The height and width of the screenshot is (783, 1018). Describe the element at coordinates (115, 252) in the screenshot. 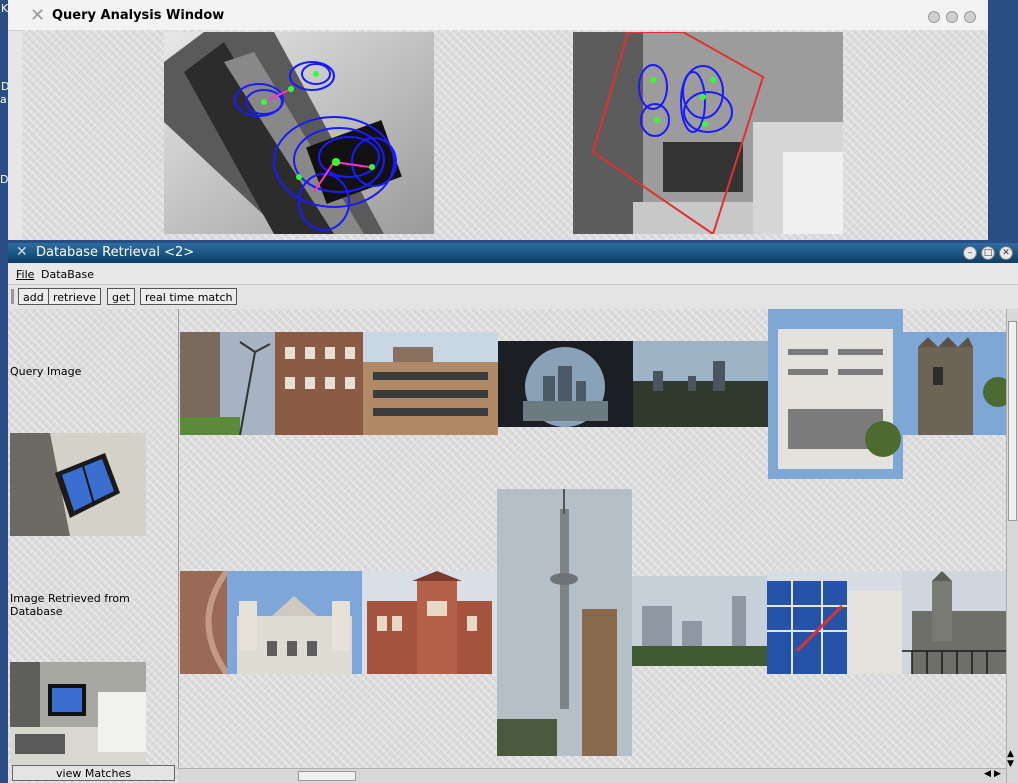

I see `db-window-title: Database Retrieval <2>` at that location.